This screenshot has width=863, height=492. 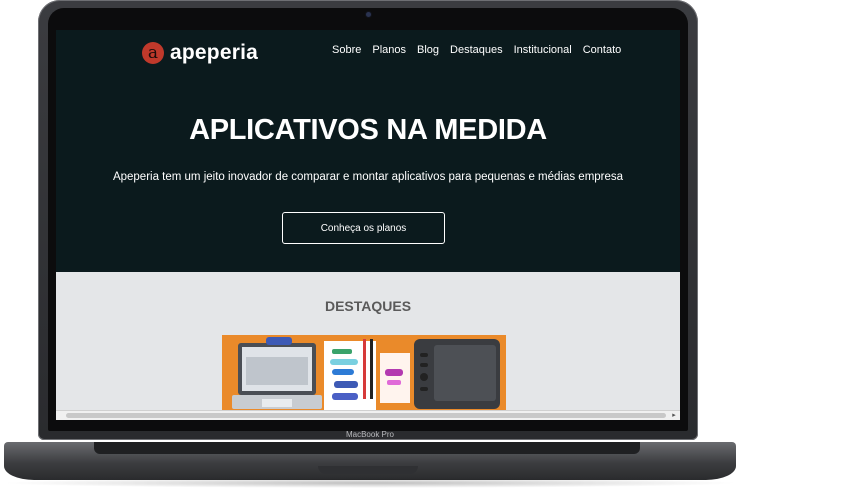 I want to click on featured-title: DESTAQUES, so click(x=368, y=306).